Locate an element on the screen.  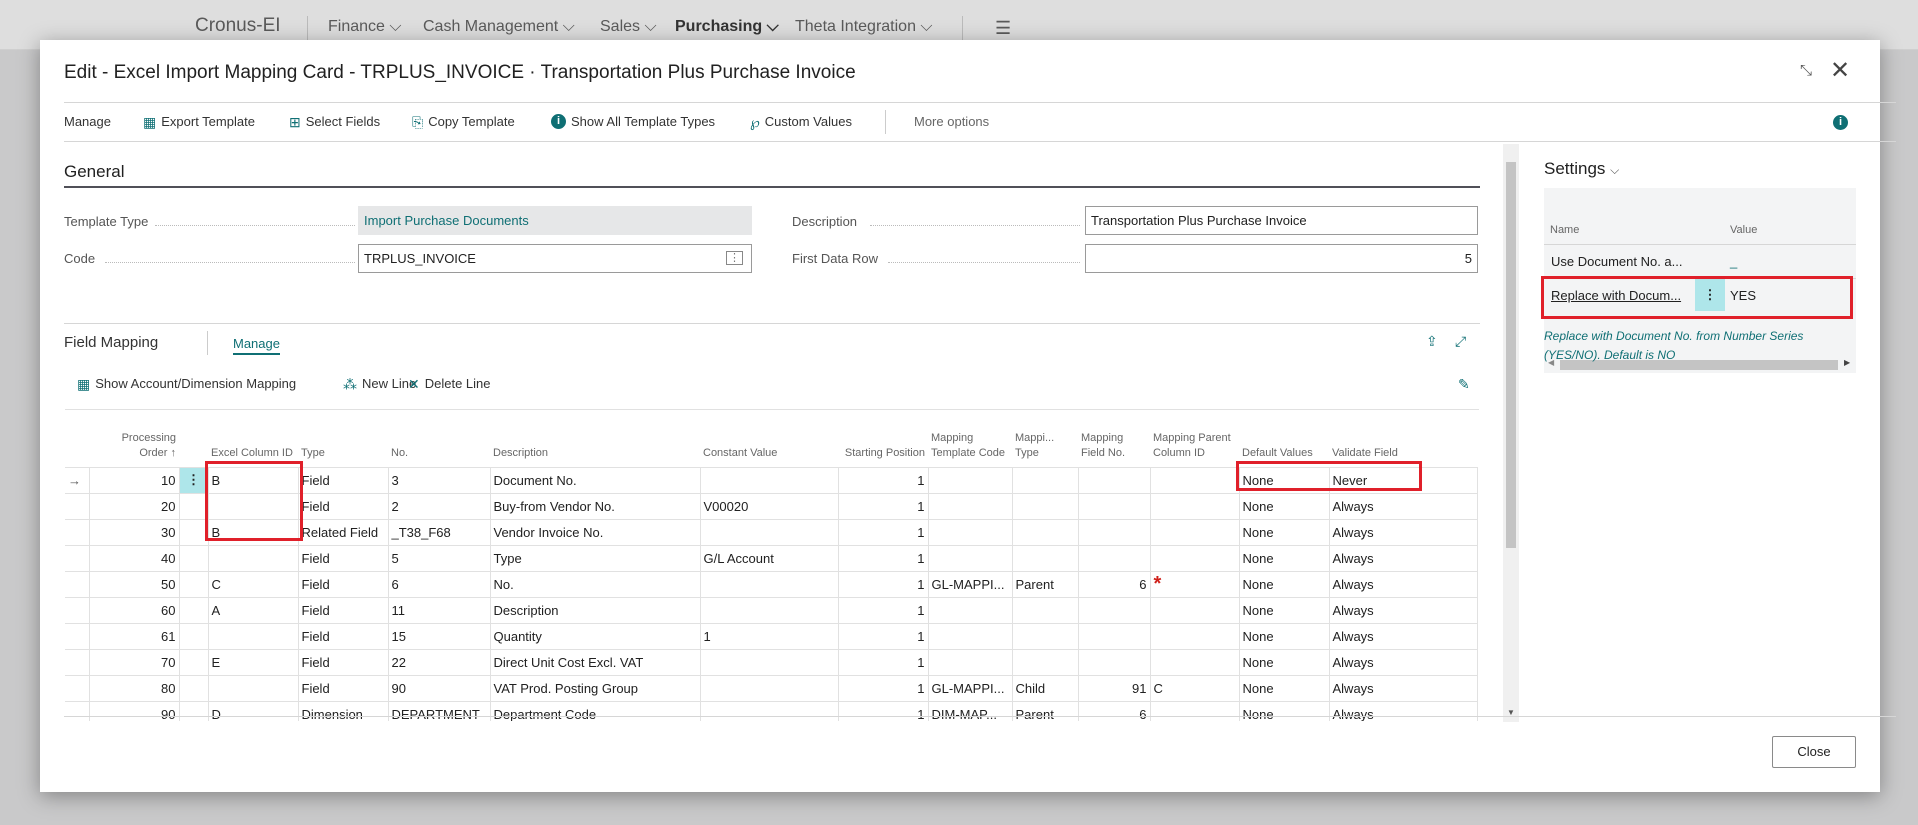
nav-finance: Finance ⌵ is located at coordinates (365, 27).